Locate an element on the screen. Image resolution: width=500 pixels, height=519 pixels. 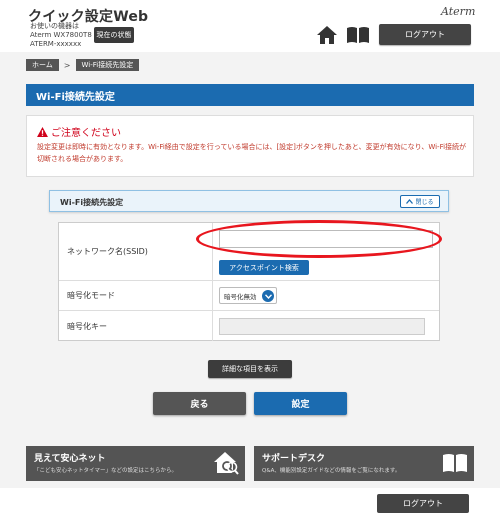
breadcrumb: ホーム > Wi-Fi接続先設定 is located at coordinates (83, 65).